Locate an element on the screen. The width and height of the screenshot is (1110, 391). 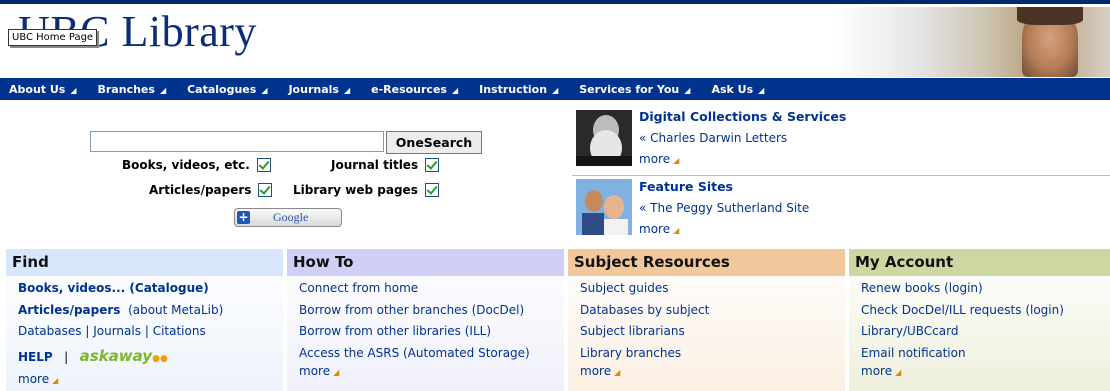
account-header: My Account is located at coordinates (979, 262).